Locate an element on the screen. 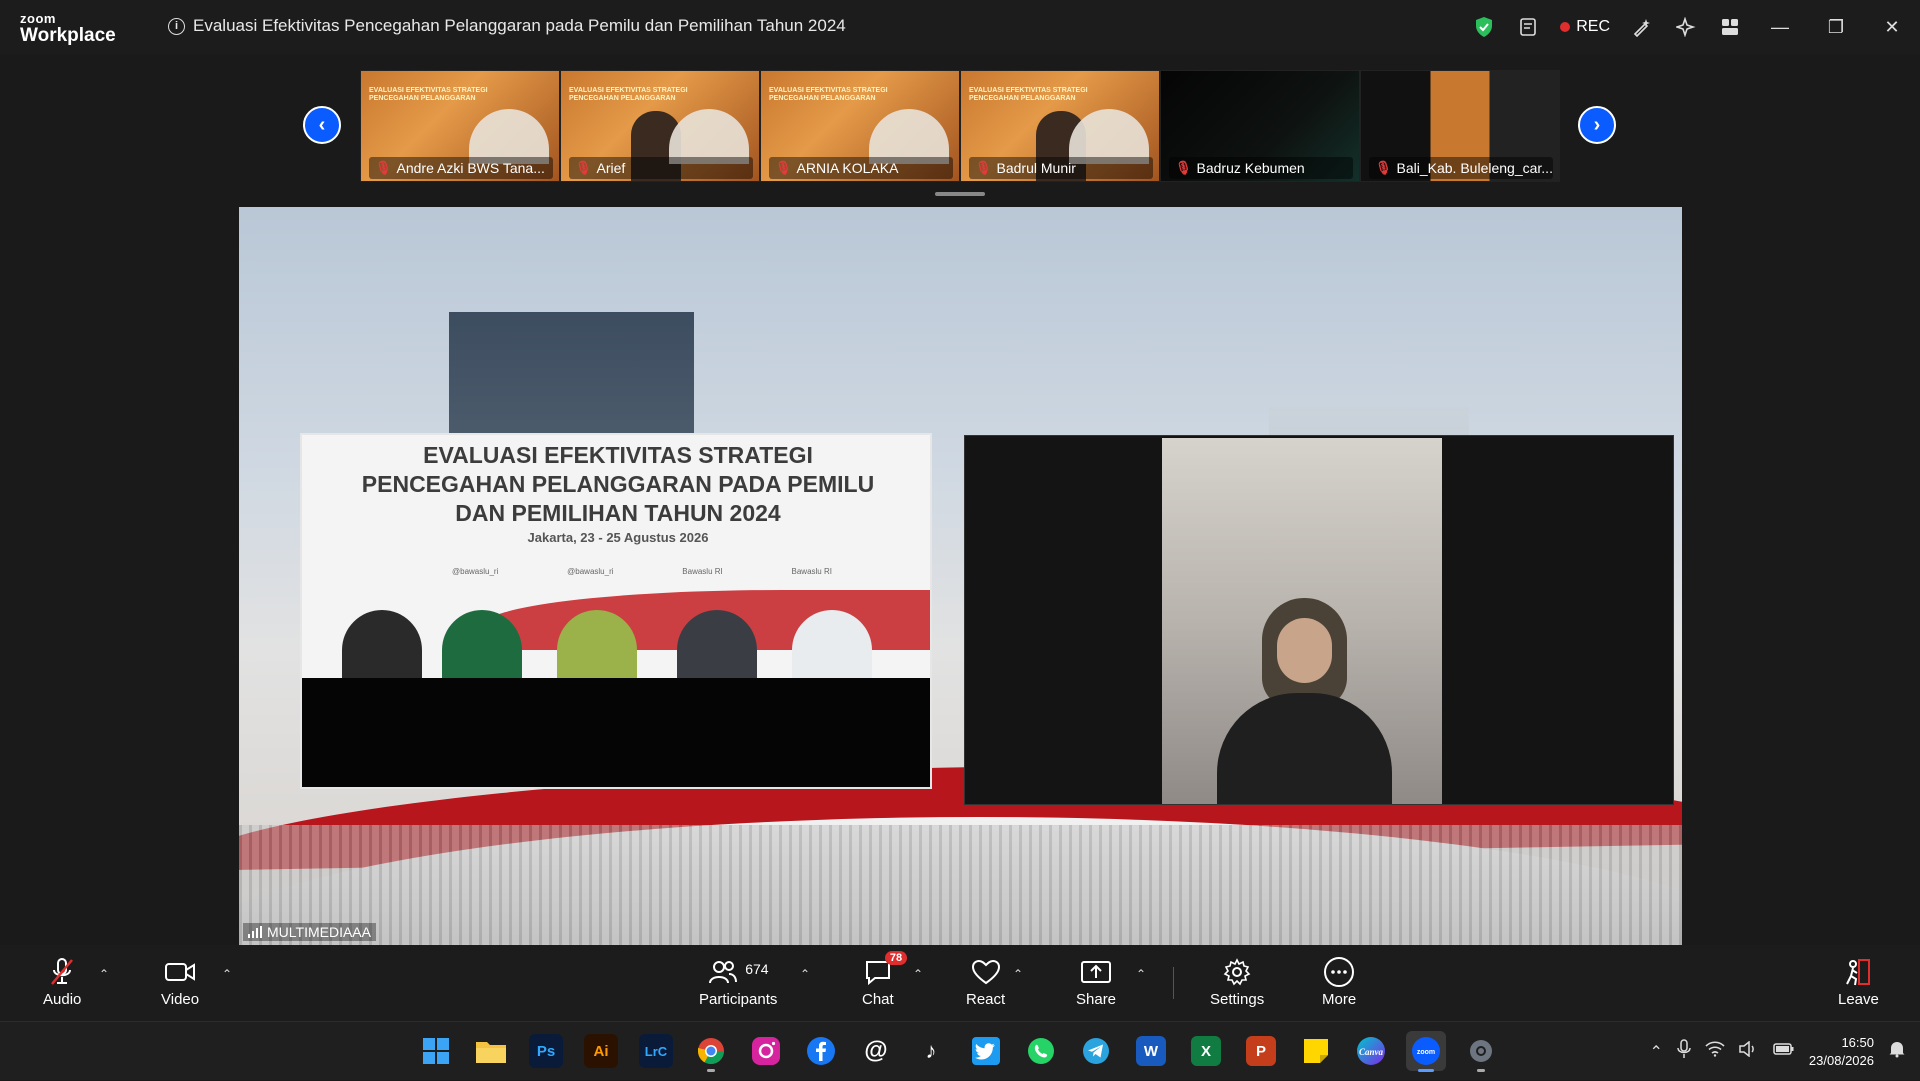 The height and width of the screenshot is (1081, 1920). chat-options-chevron-icon: ⌃ is located at coordinates (918, 974).